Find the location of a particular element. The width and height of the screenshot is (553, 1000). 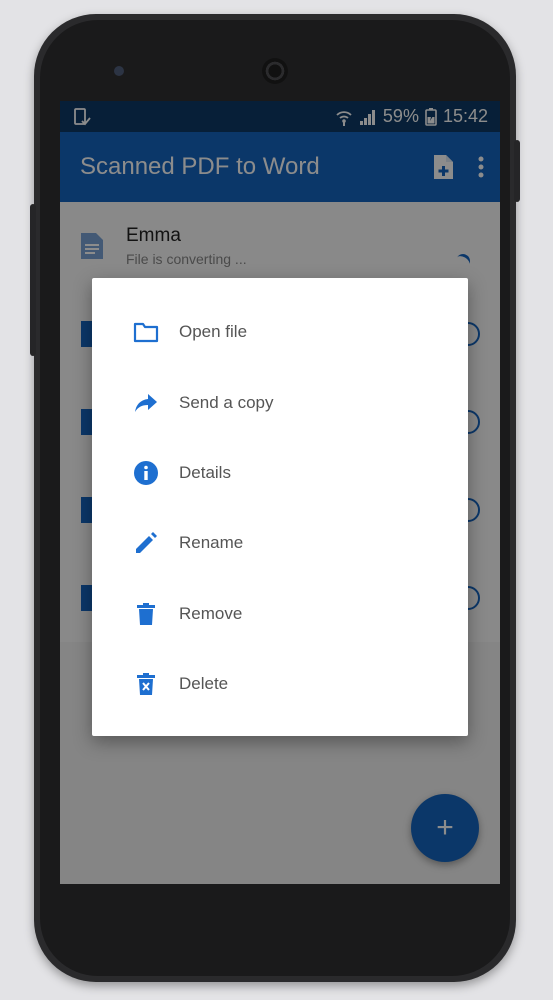

delete-forever-icon is located at coordinates (146, 684).